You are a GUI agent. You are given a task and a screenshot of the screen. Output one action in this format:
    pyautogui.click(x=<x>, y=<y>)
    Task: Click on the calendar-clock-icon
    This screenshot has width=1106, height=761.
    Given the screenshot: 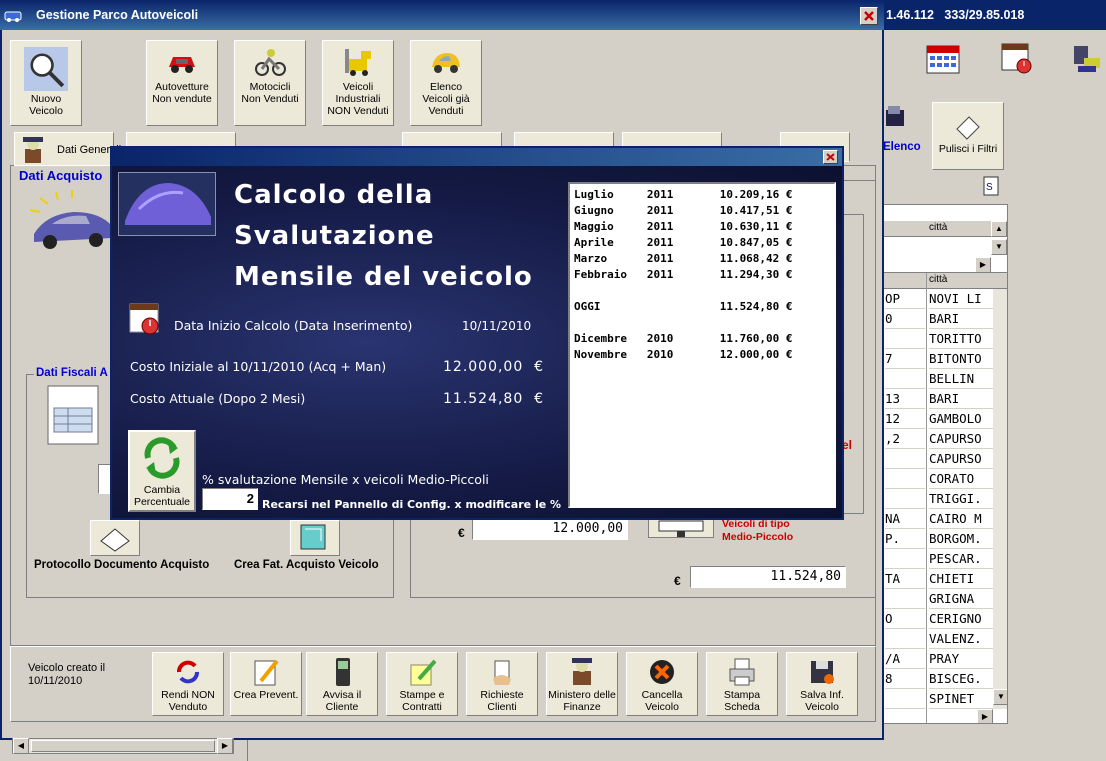 What is the action you would take?
    pyautogui.click(x=1017, y=58)
    